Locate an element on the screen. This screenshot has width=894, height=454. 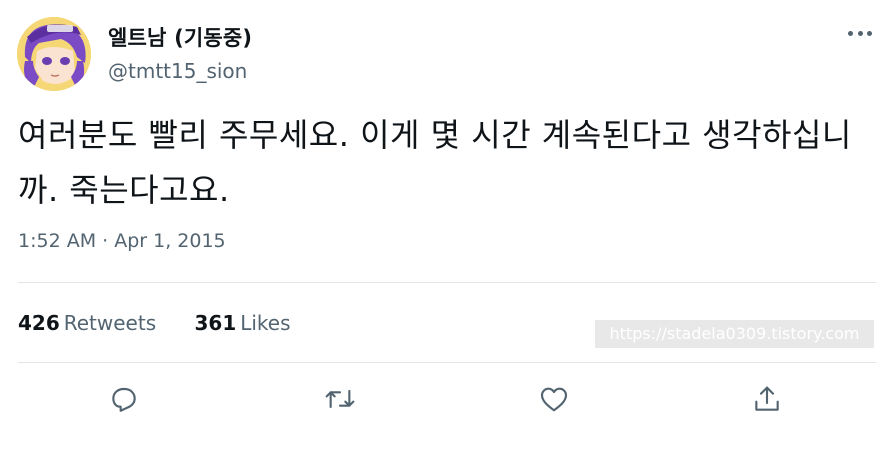
retweet-button is located at coordinates (340, 399).